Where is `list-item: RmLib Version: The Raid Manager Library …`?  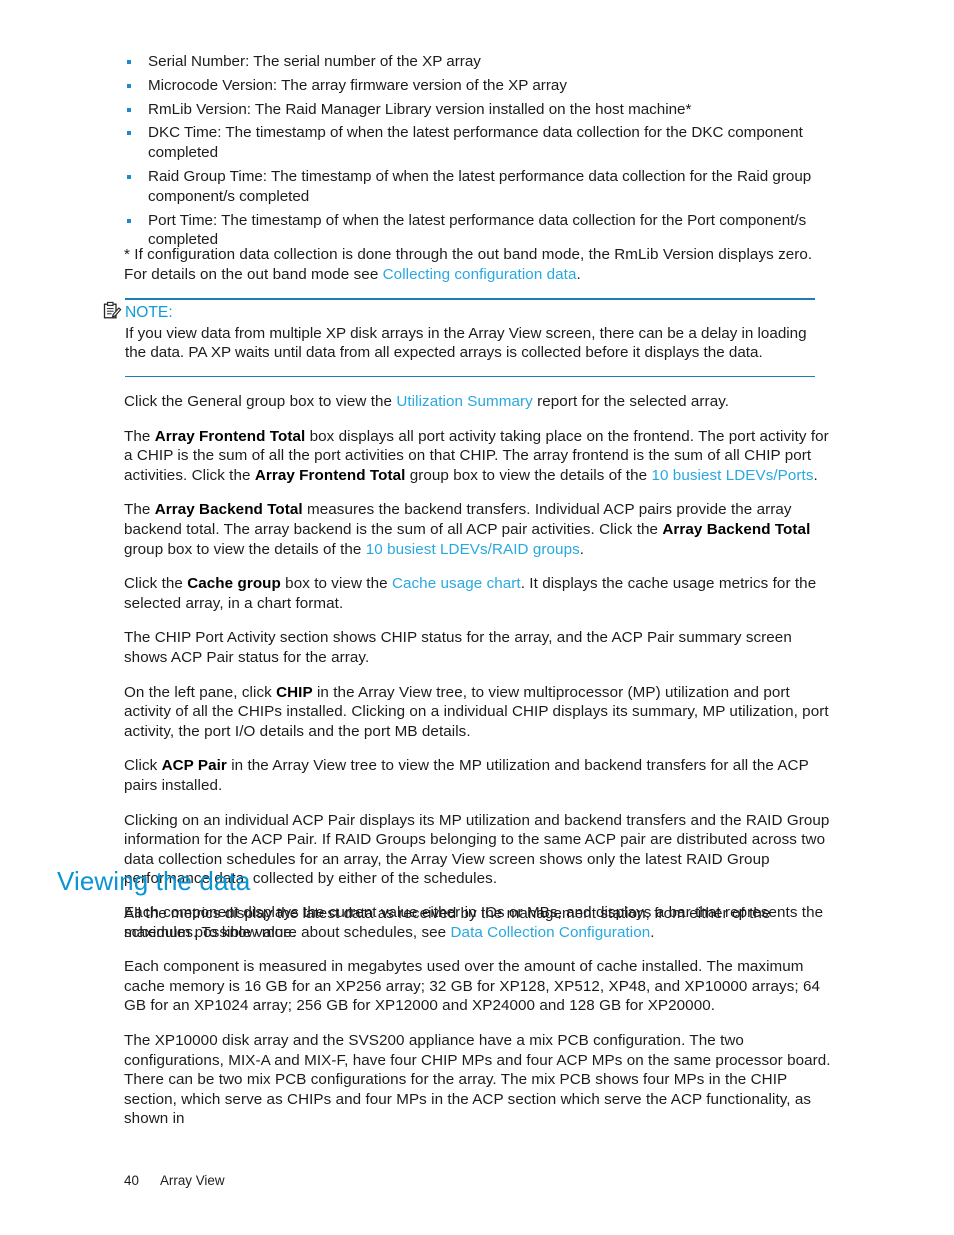
list-item: RmLib Version: The Raid Manager Library … is located at coordinates (479, 110).